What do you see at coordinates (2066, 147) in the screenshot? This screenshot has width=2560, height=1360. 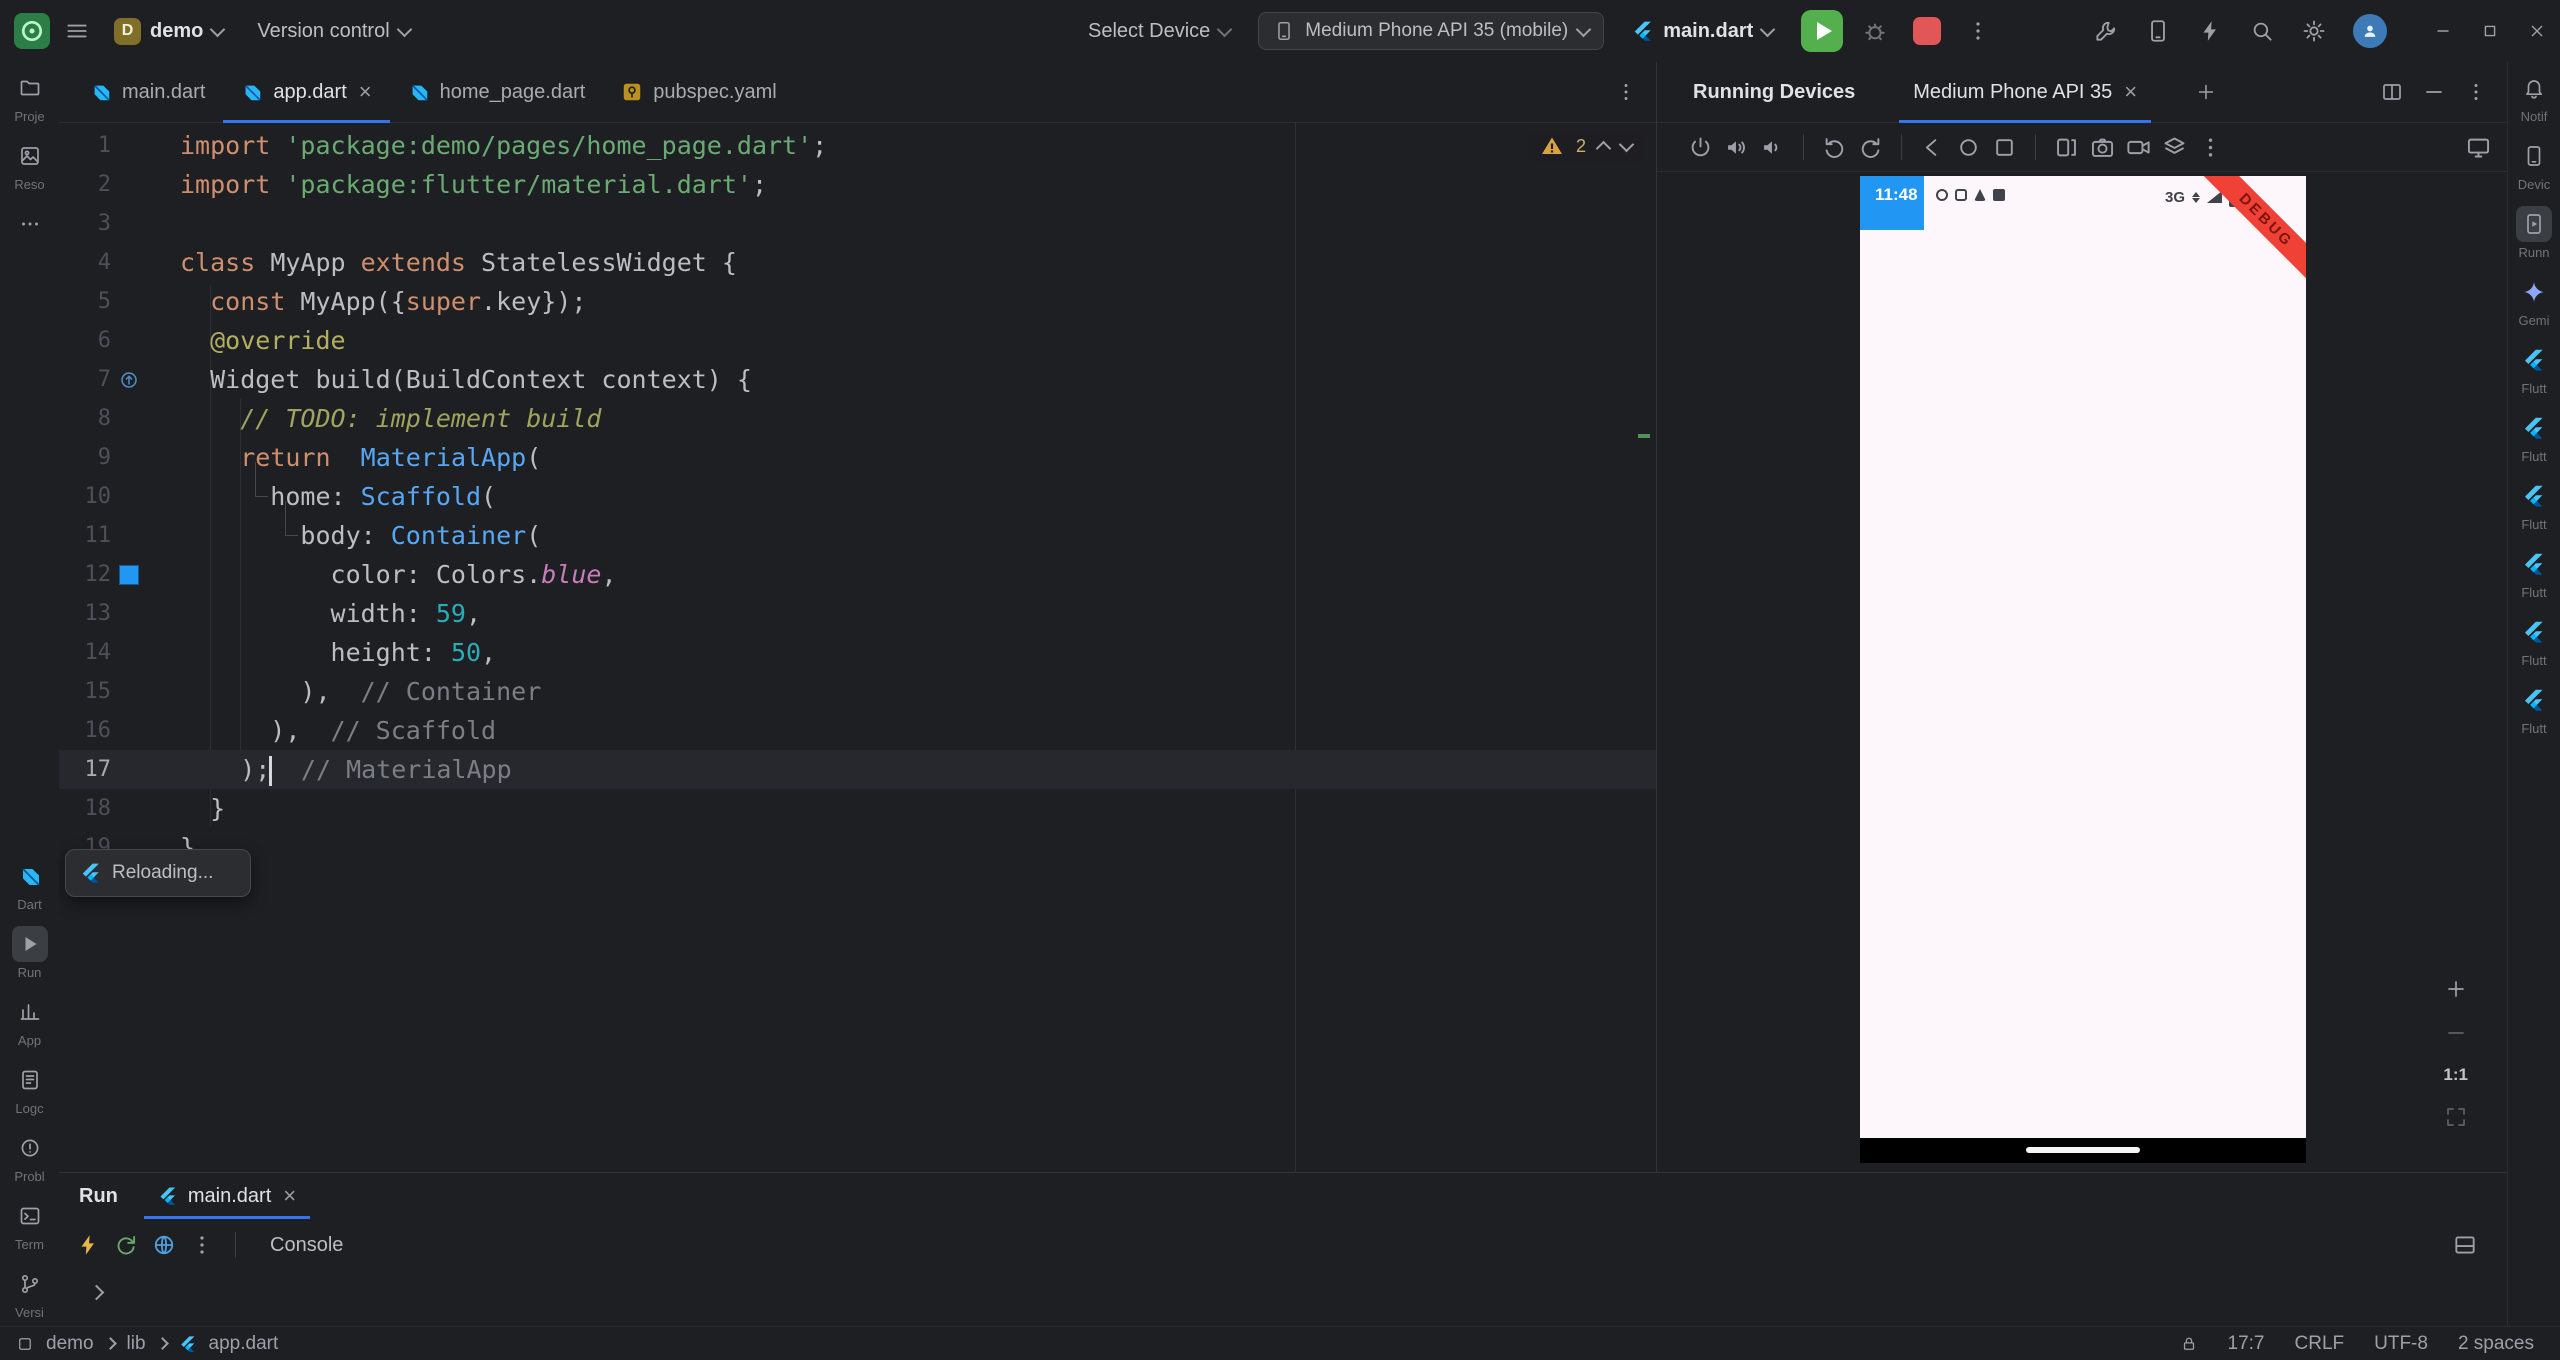 I see `fold-icon` at bounding box center [2066, 147].